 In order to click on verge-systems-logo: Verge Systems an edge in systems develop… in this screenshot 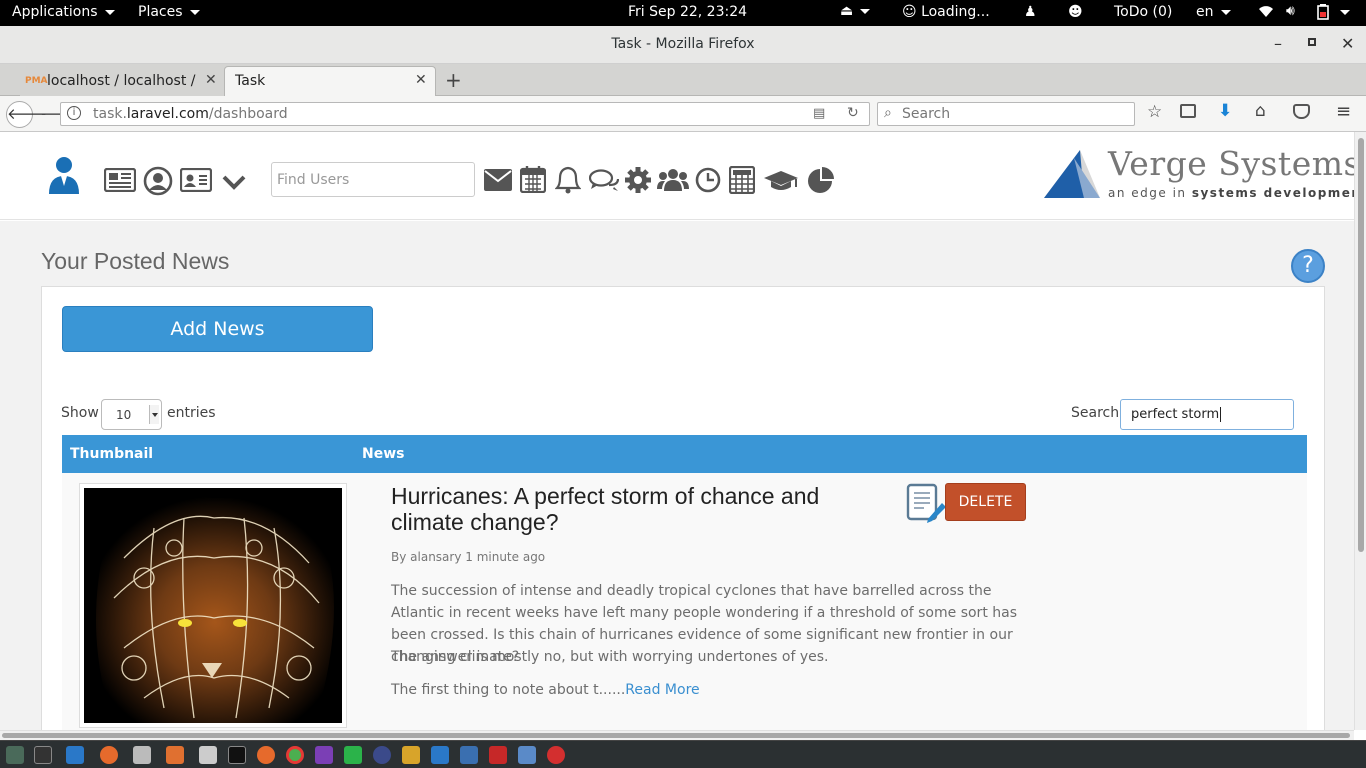, I will do `click(1205, 173)`.